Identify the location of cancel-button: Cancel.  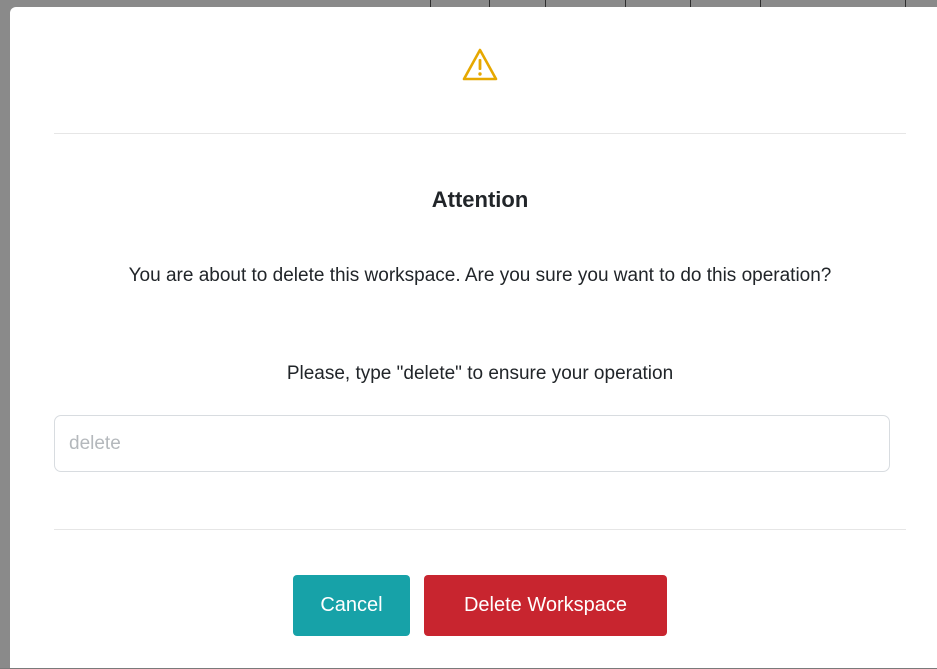
(351, 605).